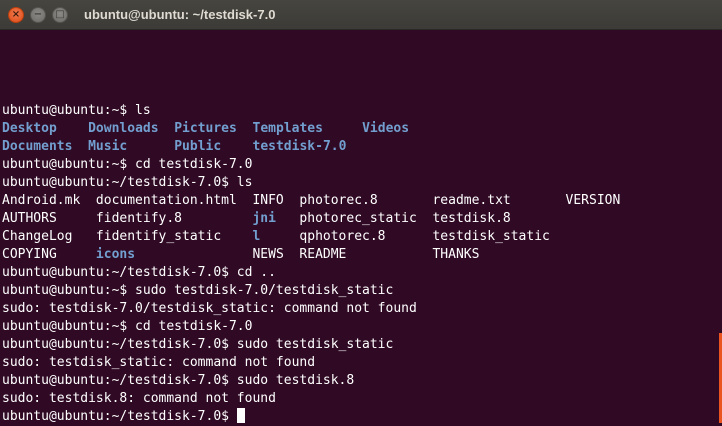 This screenshot has width=722, height=426. What do you see at coordinates (386, 128) in the screenshot?
I see `directory-name: Videos` at bounding box center [386, 128].